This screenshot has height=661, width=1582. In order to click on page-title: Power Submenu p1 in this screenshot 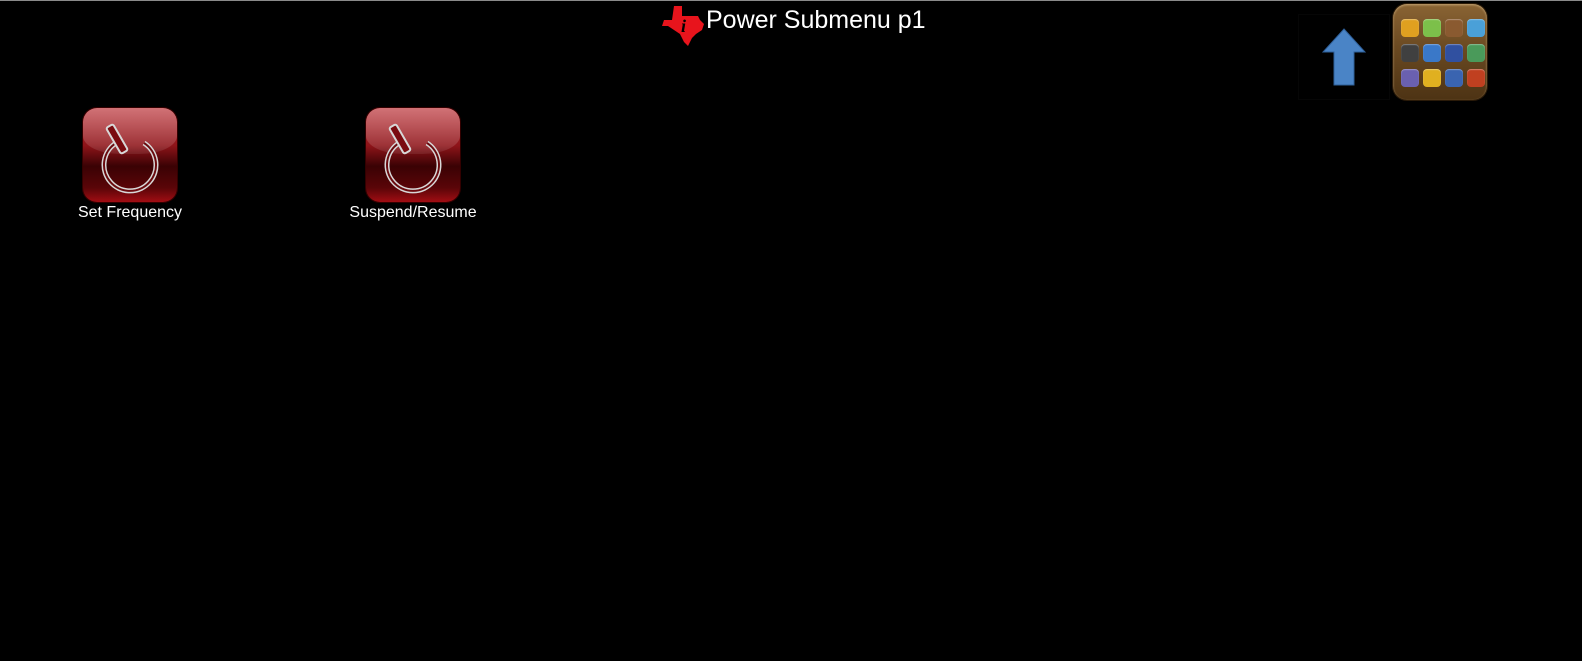, I will do `click(816, 20)`.